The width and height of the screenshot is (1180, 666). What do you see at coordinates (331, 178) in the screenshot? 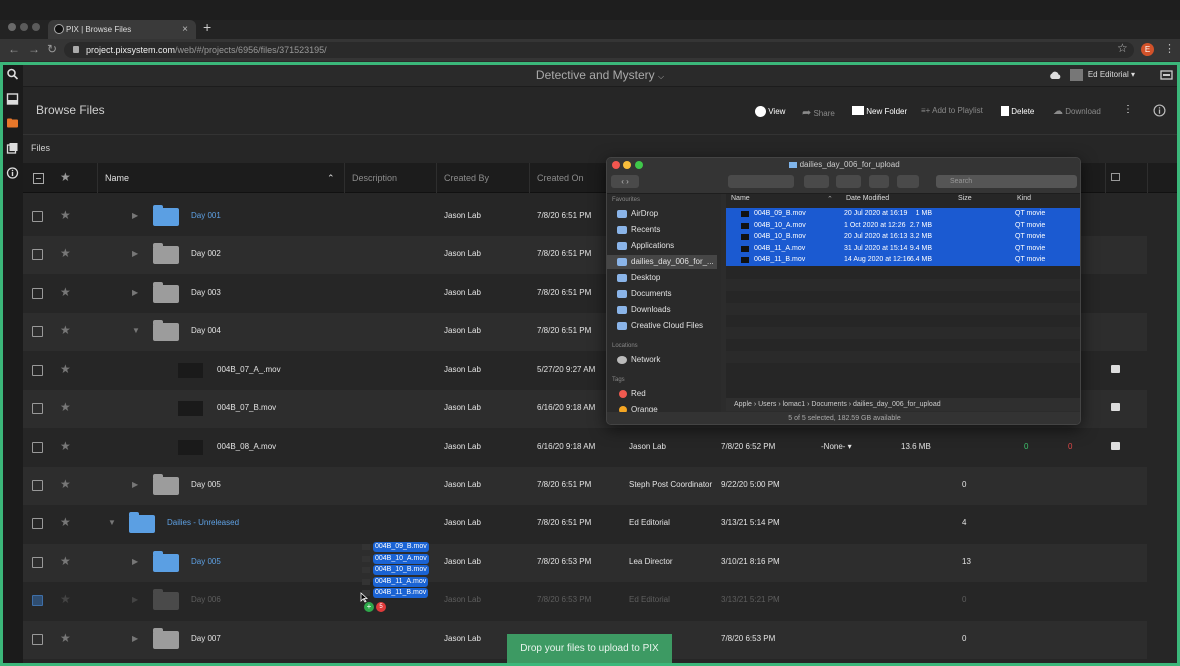
I see `sort-ascending-icon: ⌃` at bounding box center [331, 178].